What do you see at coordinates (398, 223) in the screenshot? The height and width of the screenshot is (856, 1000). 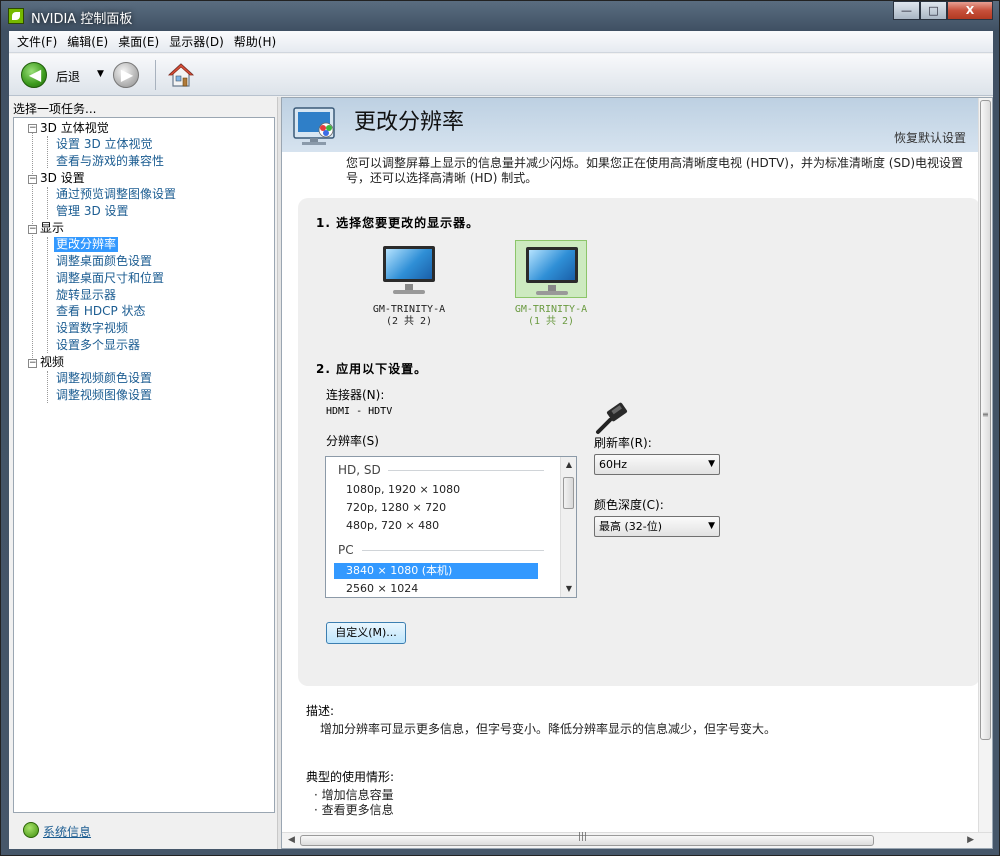 I see `step-1-heading: 1. 选择您要更改的显示器。` at bounding box center [398, 223].